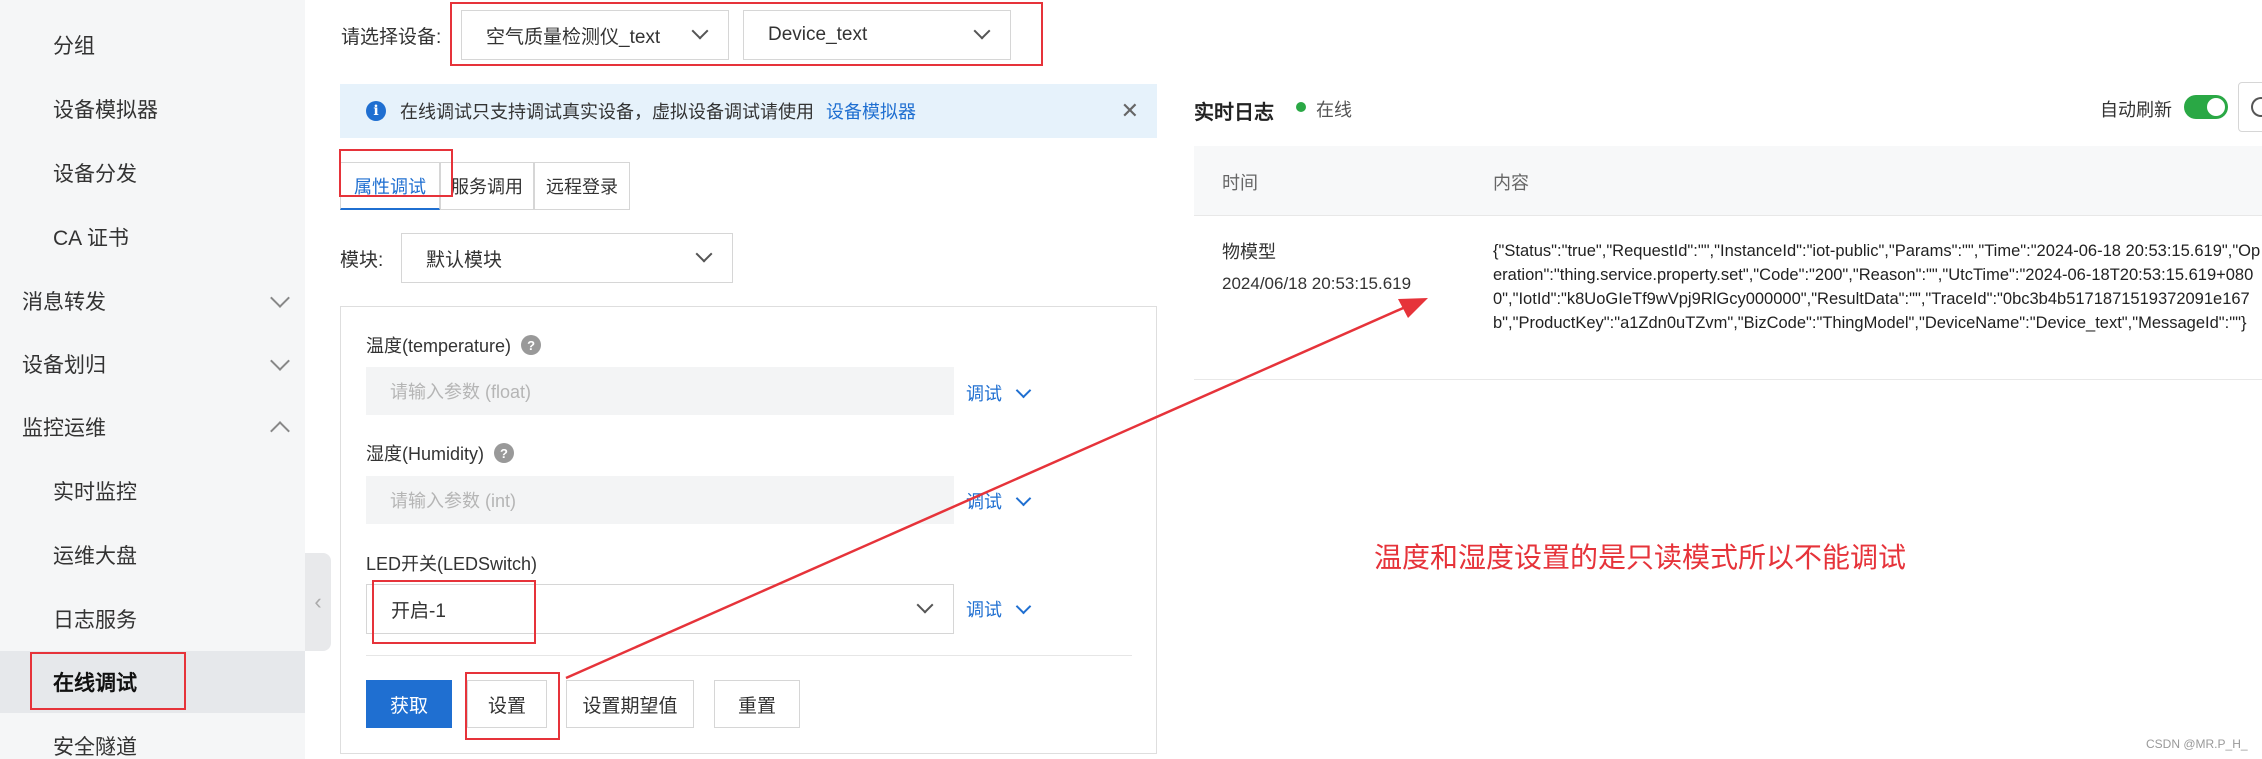 This screenshot has height=759, width=2262. Describe the element at coordinates (464, 260) in the screenshot. I see `module-select-value: 默认模块` at that location.